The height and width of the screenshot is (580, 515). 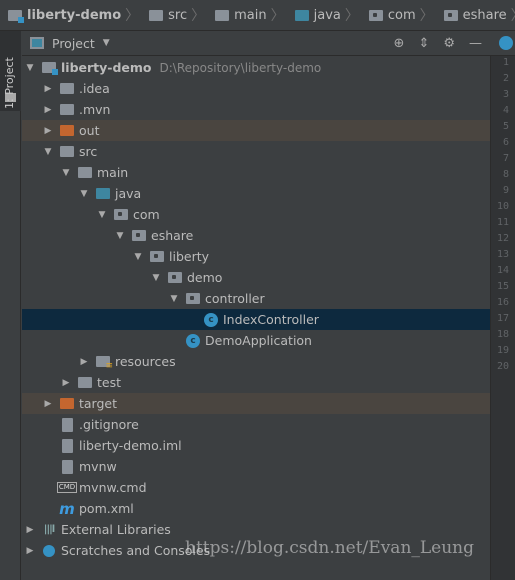 What do you see at coordinates (502, 366) in the screenshot?
I see `line-number: 20` at bounding box center [502, 366].